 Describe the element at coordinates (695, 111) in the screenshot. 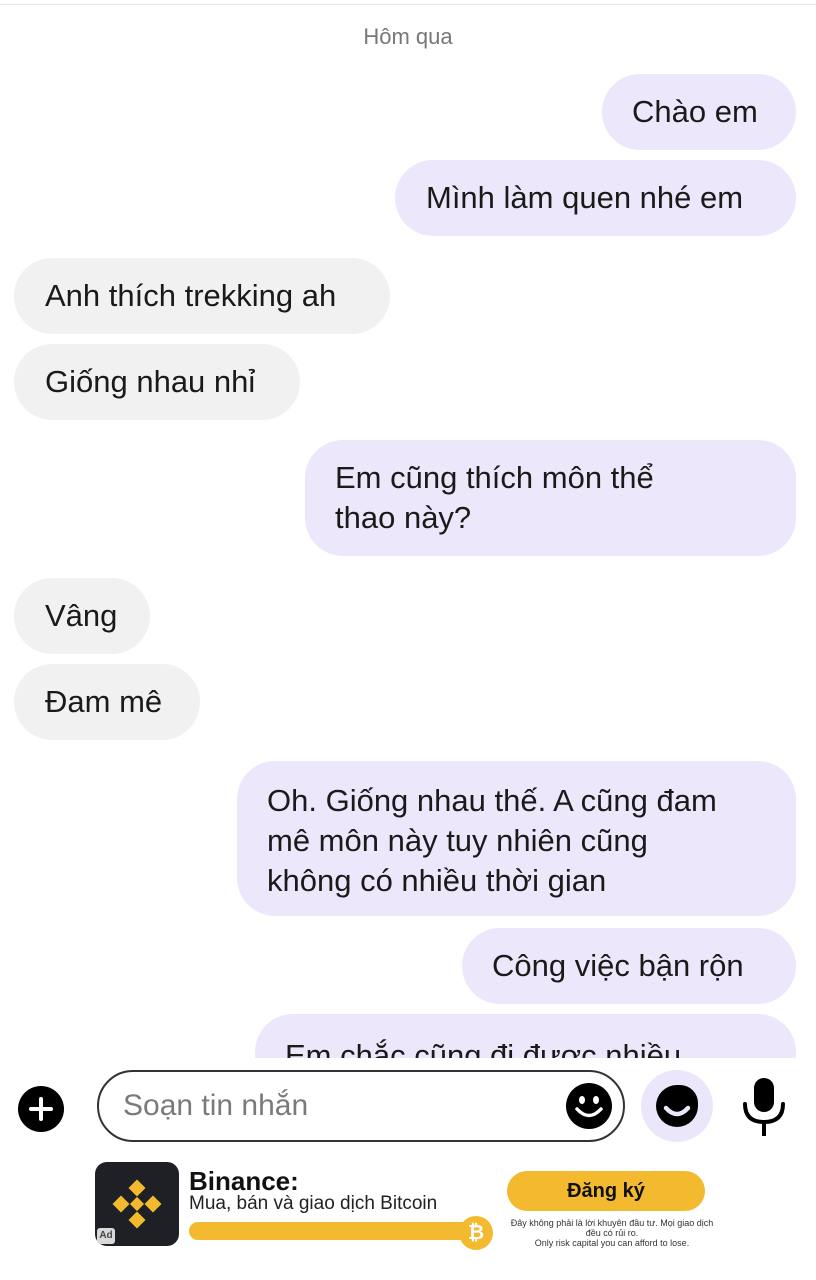

I see `message-text: Chào em` at that location.